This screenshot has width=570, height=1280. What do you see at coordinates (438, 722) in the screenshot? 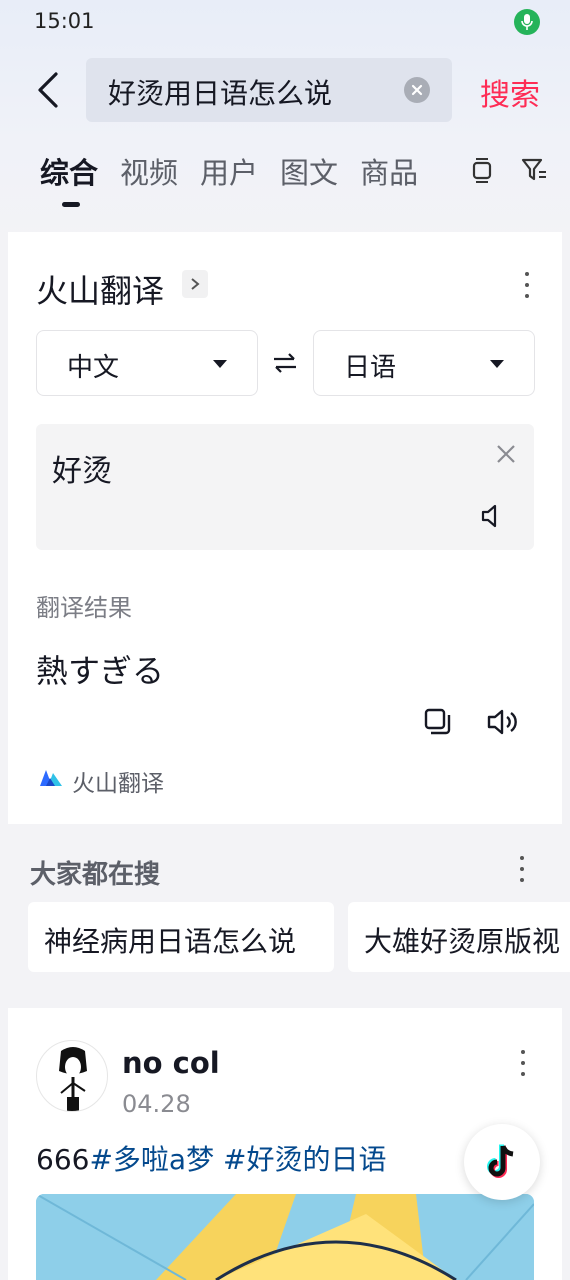
I see `copy-icon` at bounding box center [438, 722].